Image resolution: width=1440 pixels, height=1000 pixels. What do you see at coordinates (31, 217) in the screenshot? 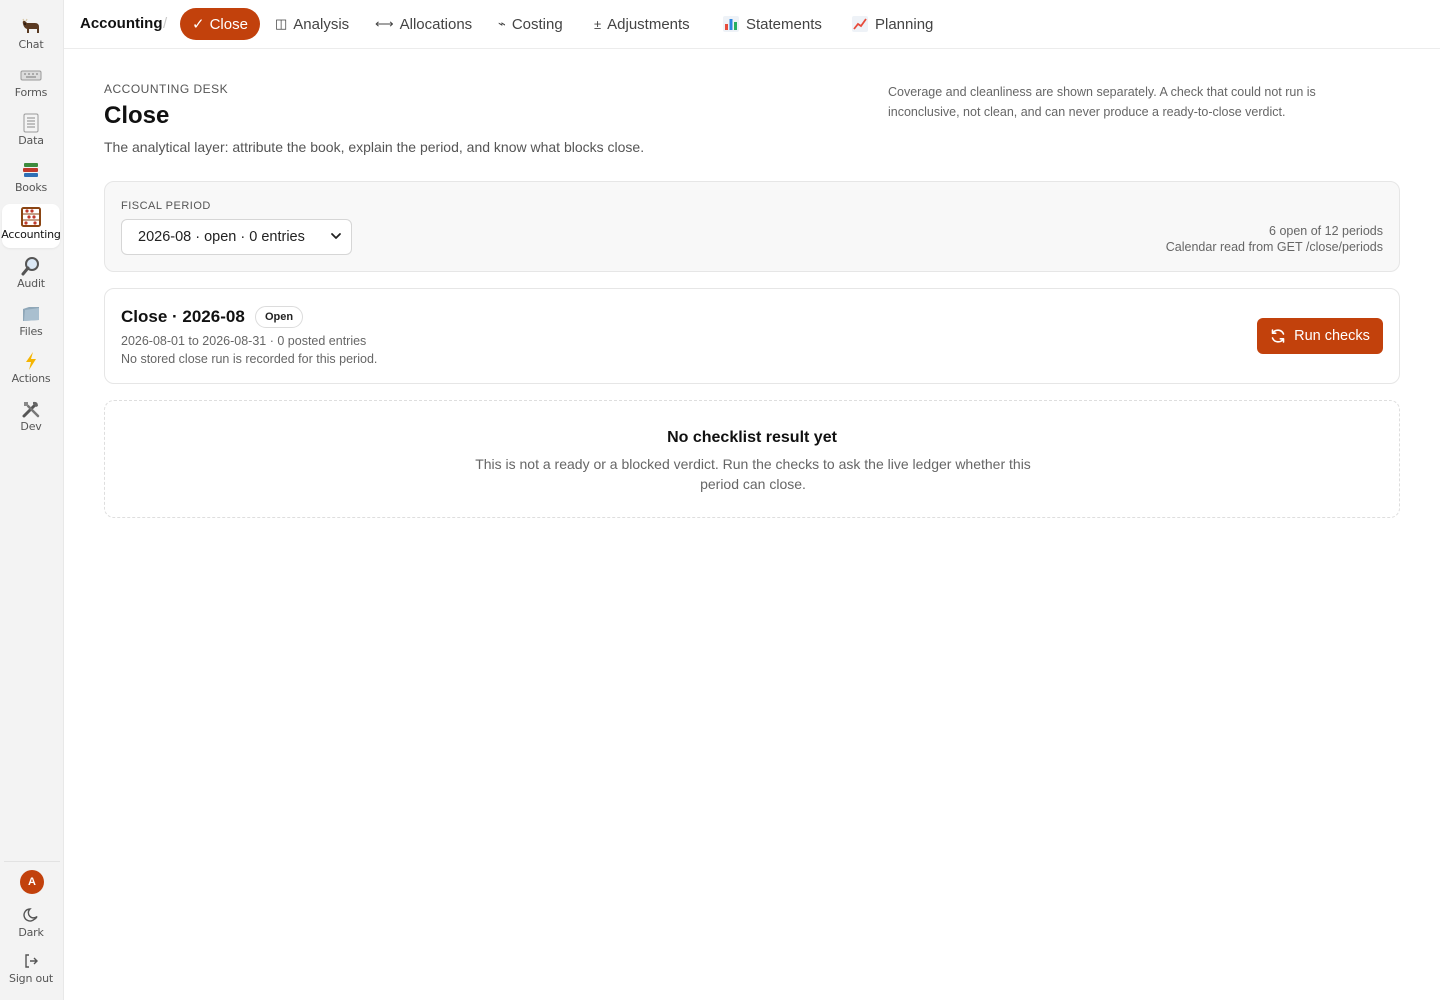
I see `abacus-icon` at bounding box center [31, 217].